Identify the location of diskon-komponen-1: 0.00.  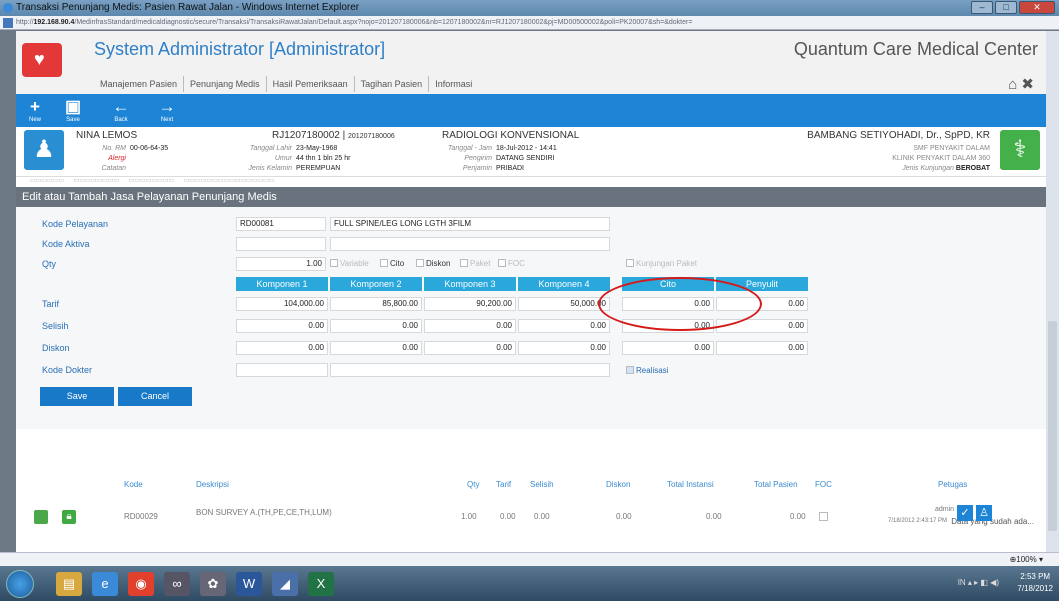
(282, 348).